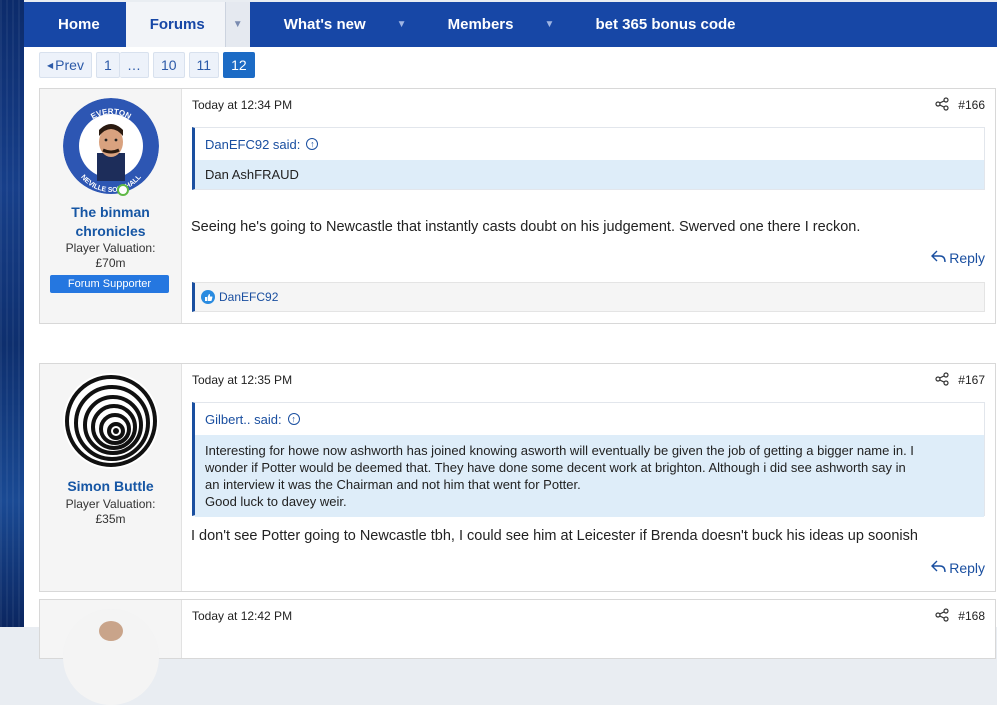 This screenshot has height=705, width=997. Describe the element at coordinates (239, 65) in the screenshot. I see `page-12-button: 12` at that location.